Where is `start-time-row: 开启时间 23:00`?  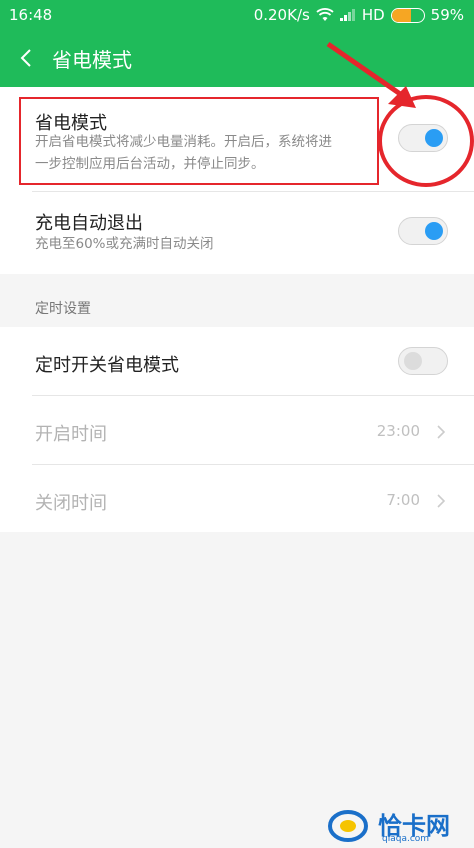
start-time-row: 开启时间 23:00 is located at coordinates (237, 430).